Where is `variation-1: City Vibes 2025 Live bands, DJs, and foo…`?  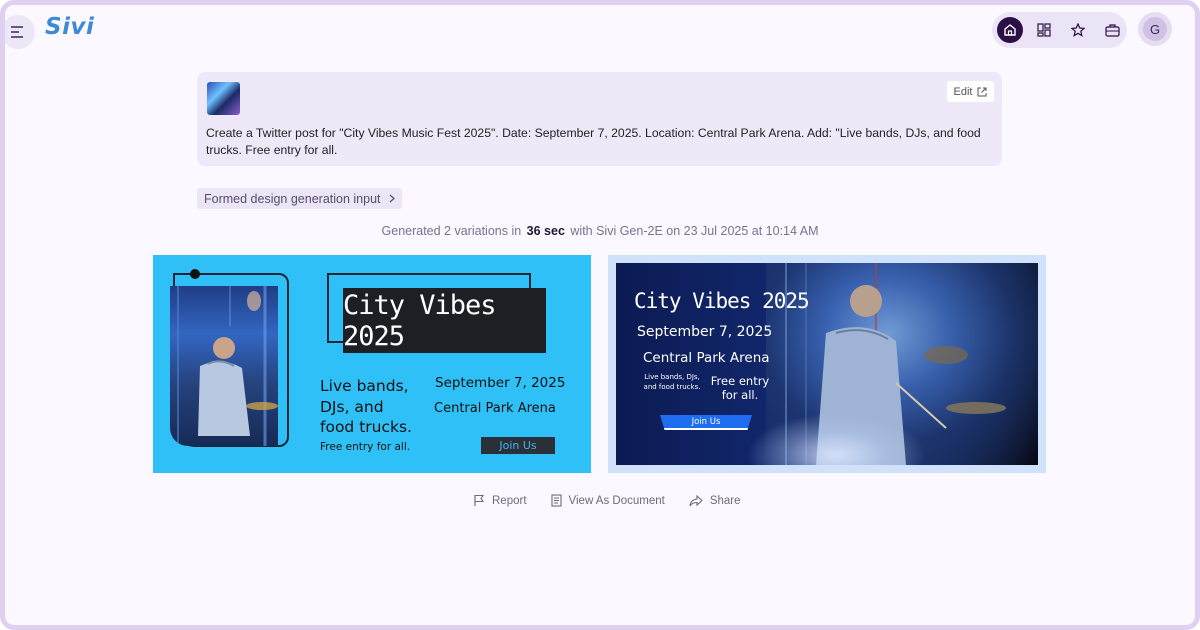
variation-1: City Vibes 2025 Live bands, DJs, and foo… is located at coordinates (372, 364).